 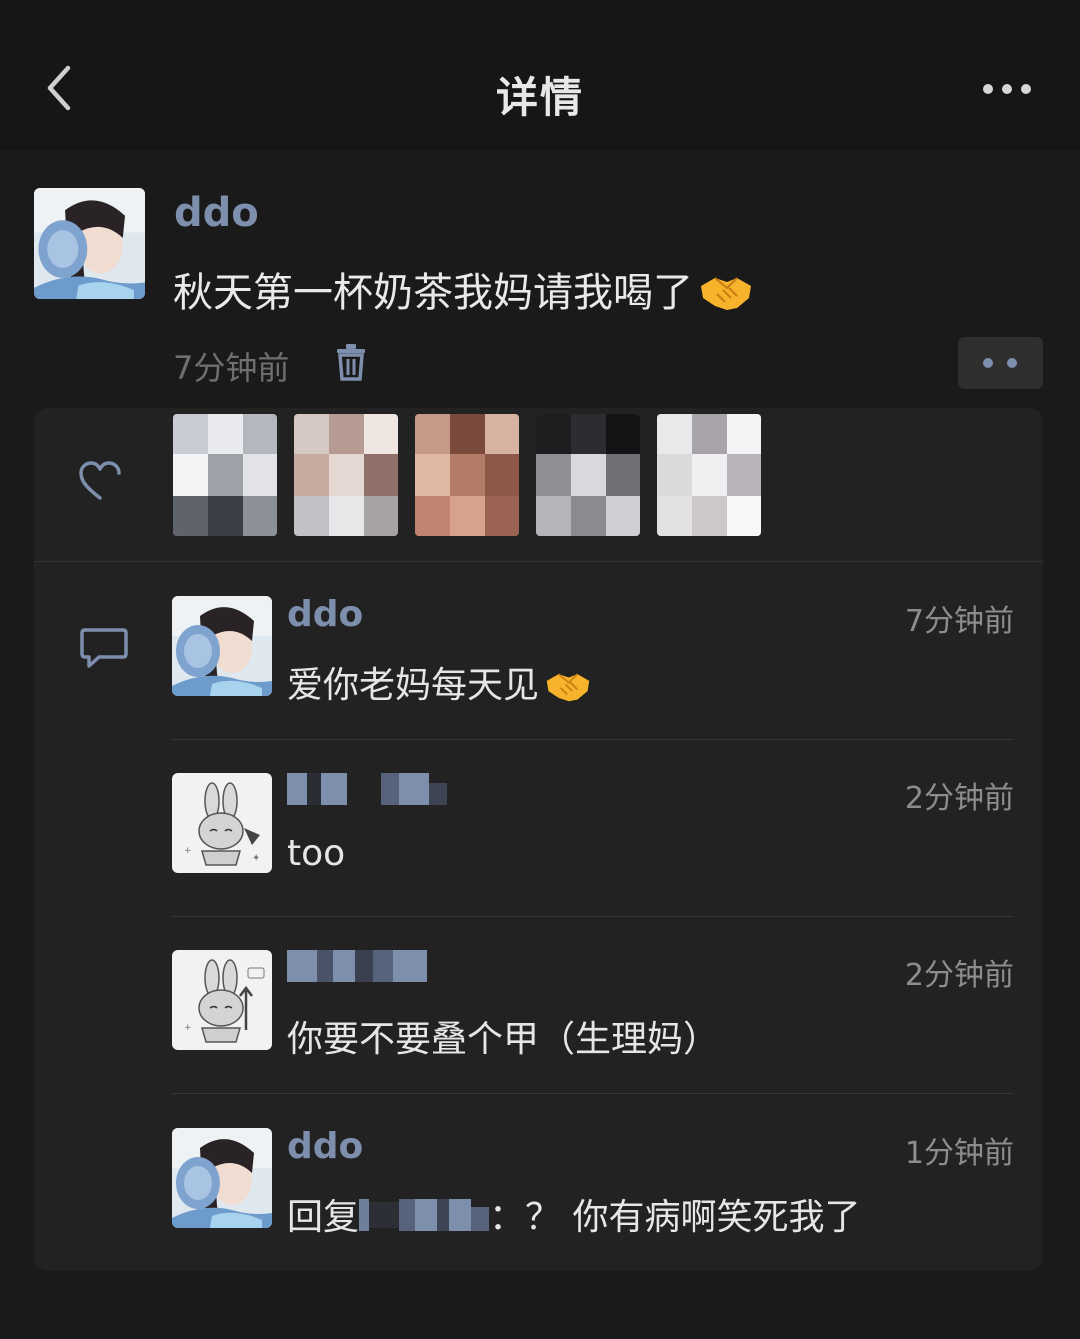 I want to click on ellipsis-icon, so click(x=1007, y=89).